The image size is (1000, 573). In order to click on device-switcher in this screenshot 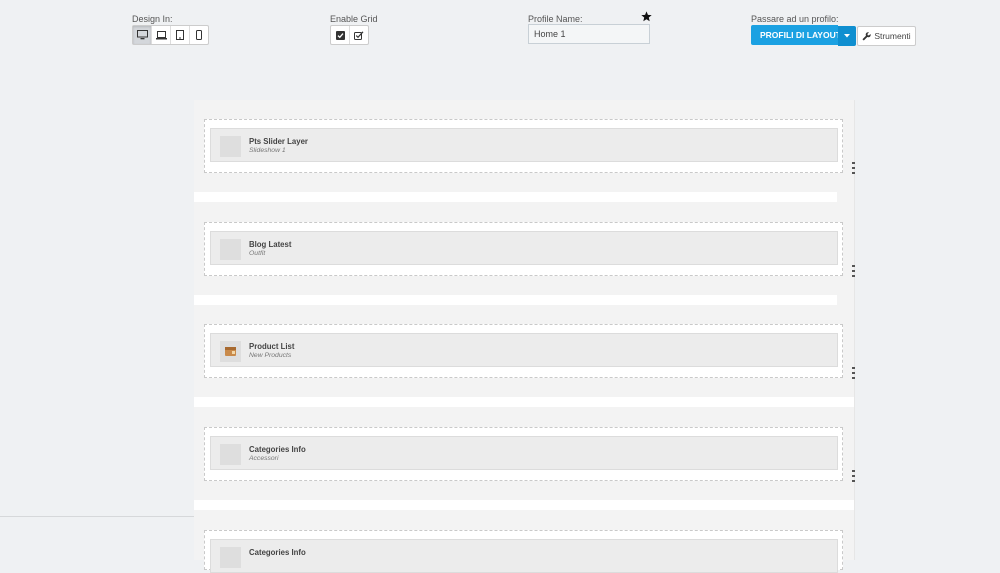, I will do `click(170, 35)`.